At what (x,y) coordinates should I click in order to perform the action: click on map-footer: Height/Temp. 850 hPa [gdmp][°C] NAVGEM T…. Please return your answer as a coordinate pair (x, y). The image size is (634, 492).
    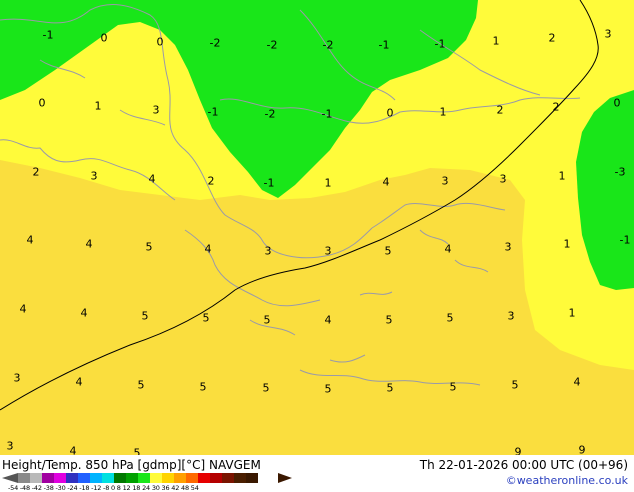
    Looking at the image, I should click on (317, 473).